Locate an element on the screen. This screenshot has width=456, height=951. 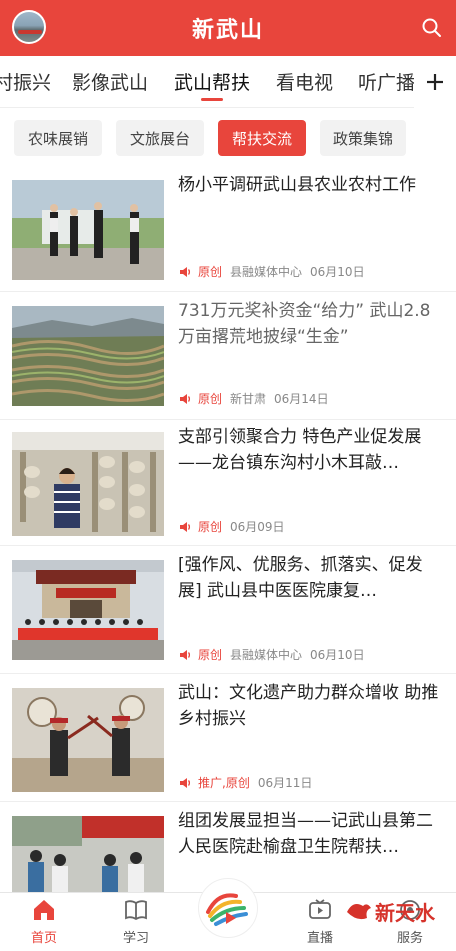
center-logo-button is located at coordinates (228, 908).